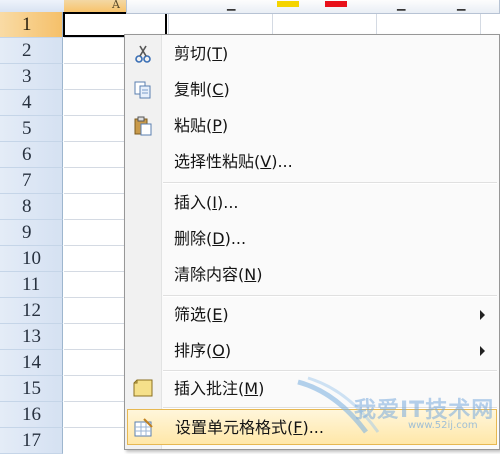 Image resolution: width=500 pixels, height=454 pixels. What do you see at coordinates (312, 275) in the screenshot?
I see `menu-item-clear-contents: 清除内容(N)` at bounding box center [312, 275].